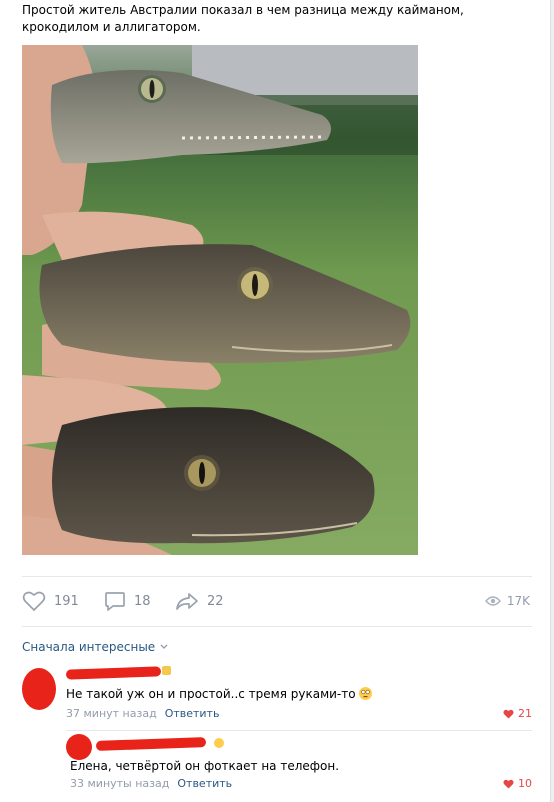 Image resolution: width=554 pixels, height=802 pixels. I want to click on chevron-down-icon, so click(164, 646).